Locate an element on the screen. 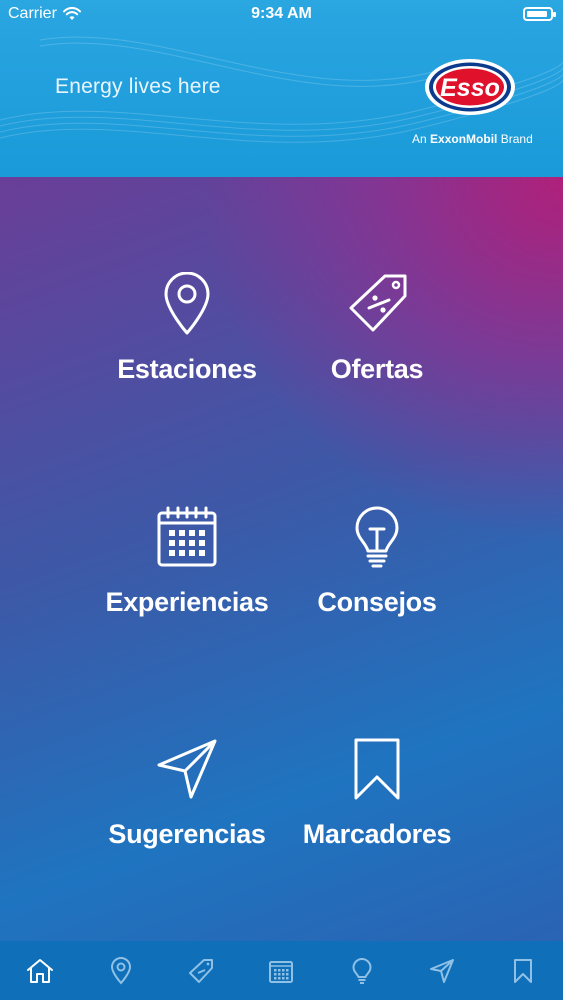 This screenshot has height=1000, width=563. esso-logo: Esso is located at coordinates (470, 87).